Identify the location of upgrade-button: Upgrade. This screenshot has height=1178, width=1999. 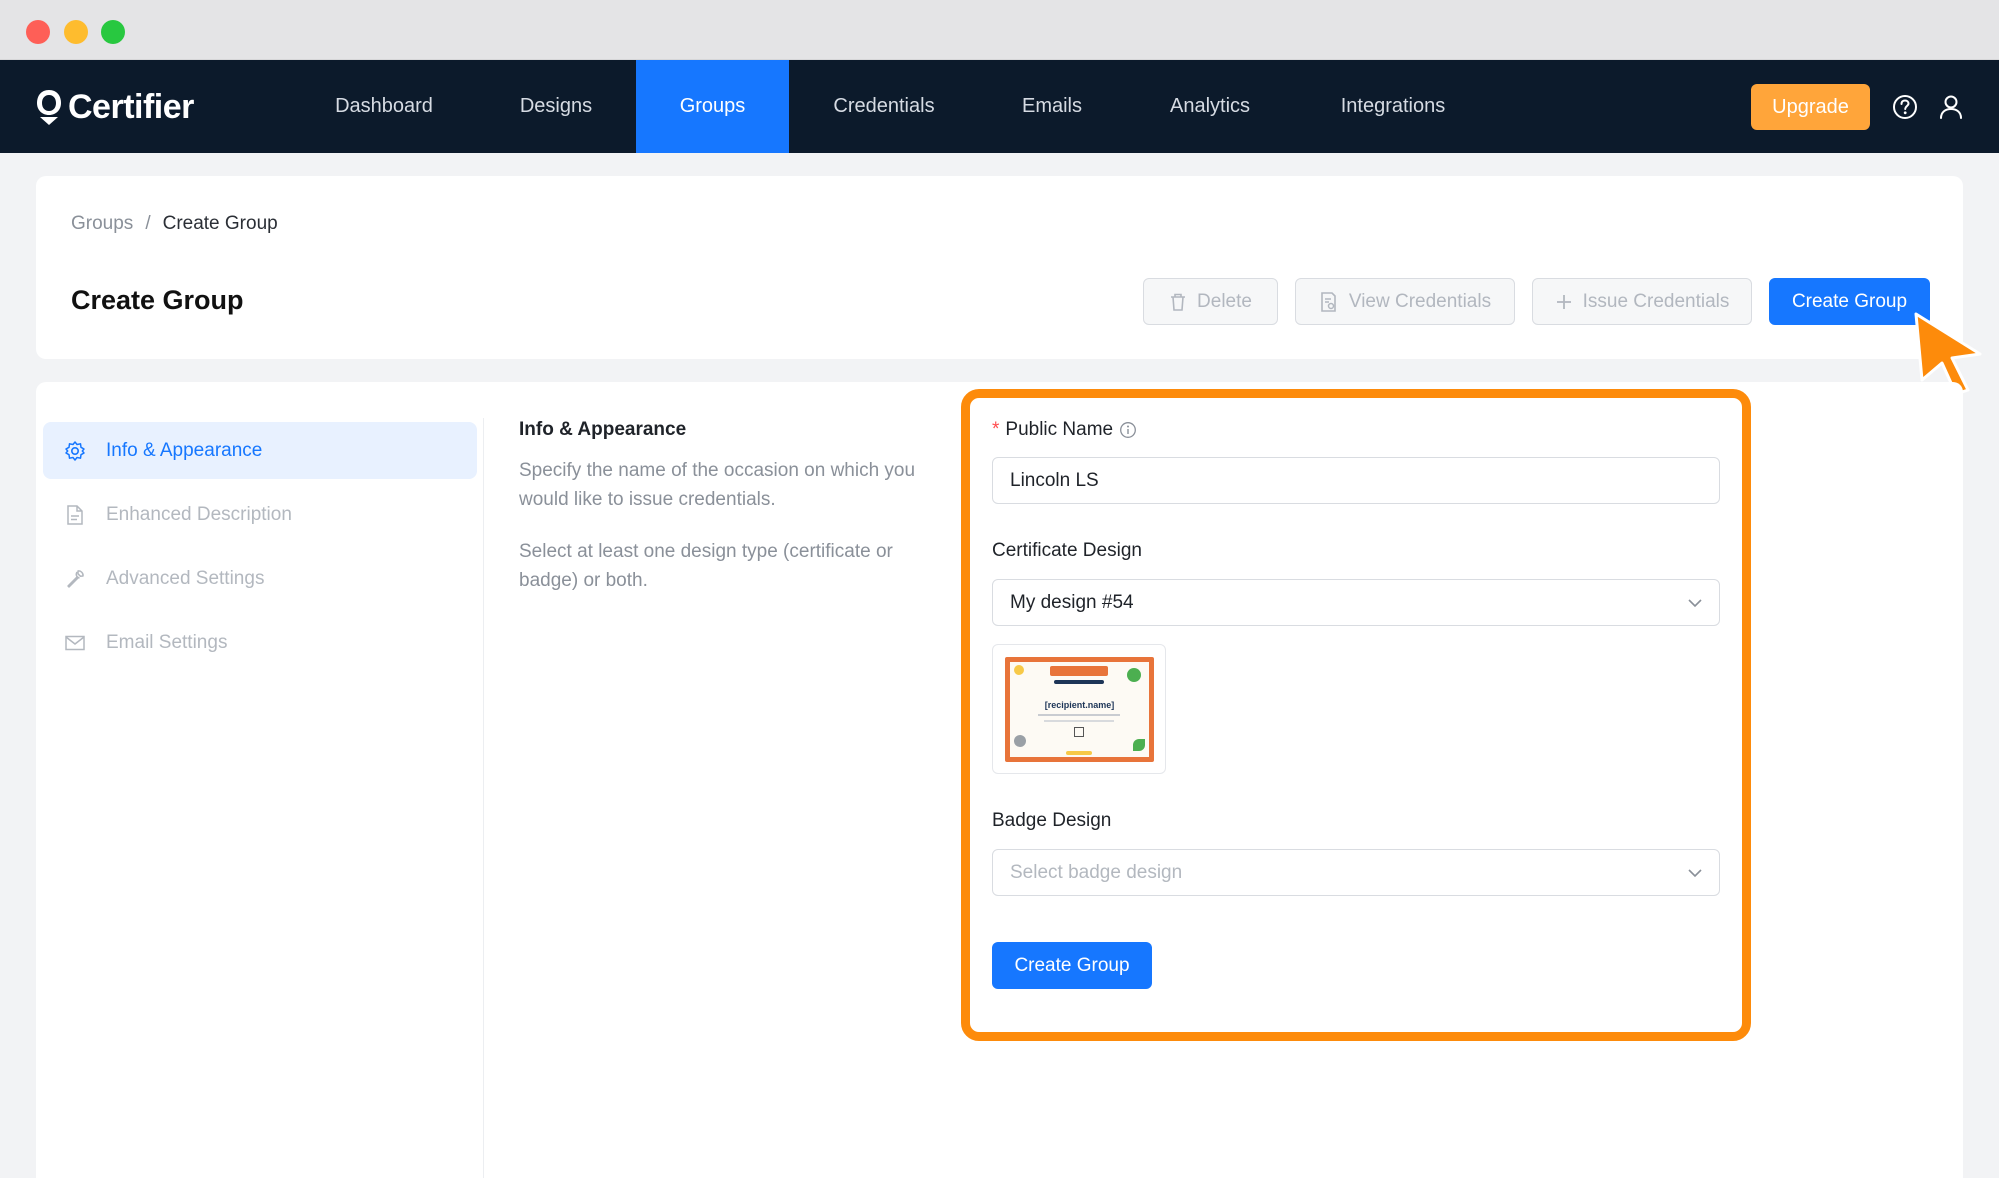
(1810, 107).